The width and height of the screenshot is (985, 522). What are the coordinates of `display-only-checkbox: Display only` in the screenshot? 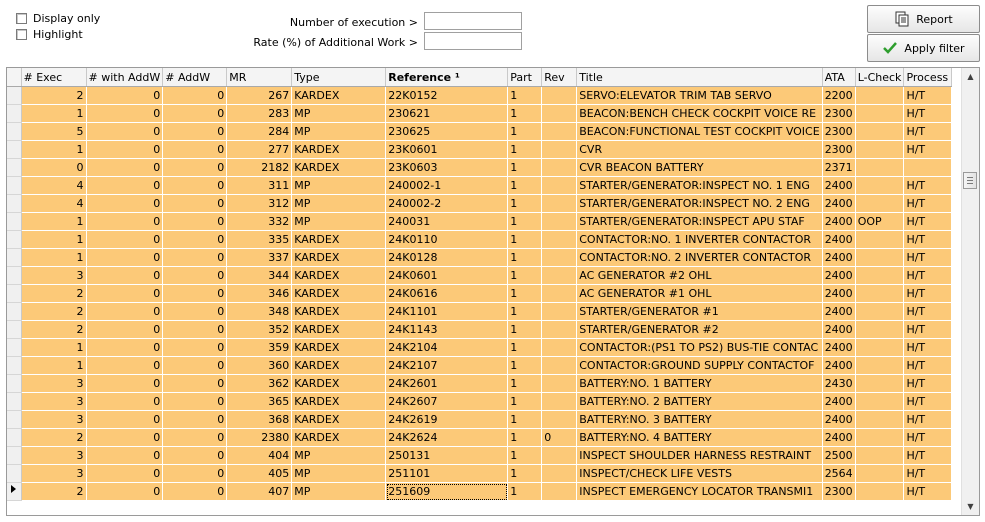 It's located at (58, 18).